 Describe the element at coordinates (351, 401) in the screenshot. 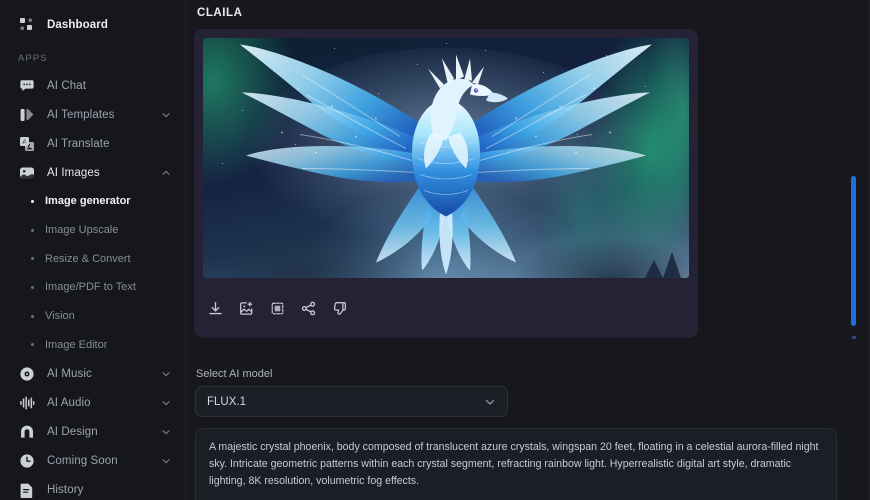

I see `model-select: FLUX.1` at that location.